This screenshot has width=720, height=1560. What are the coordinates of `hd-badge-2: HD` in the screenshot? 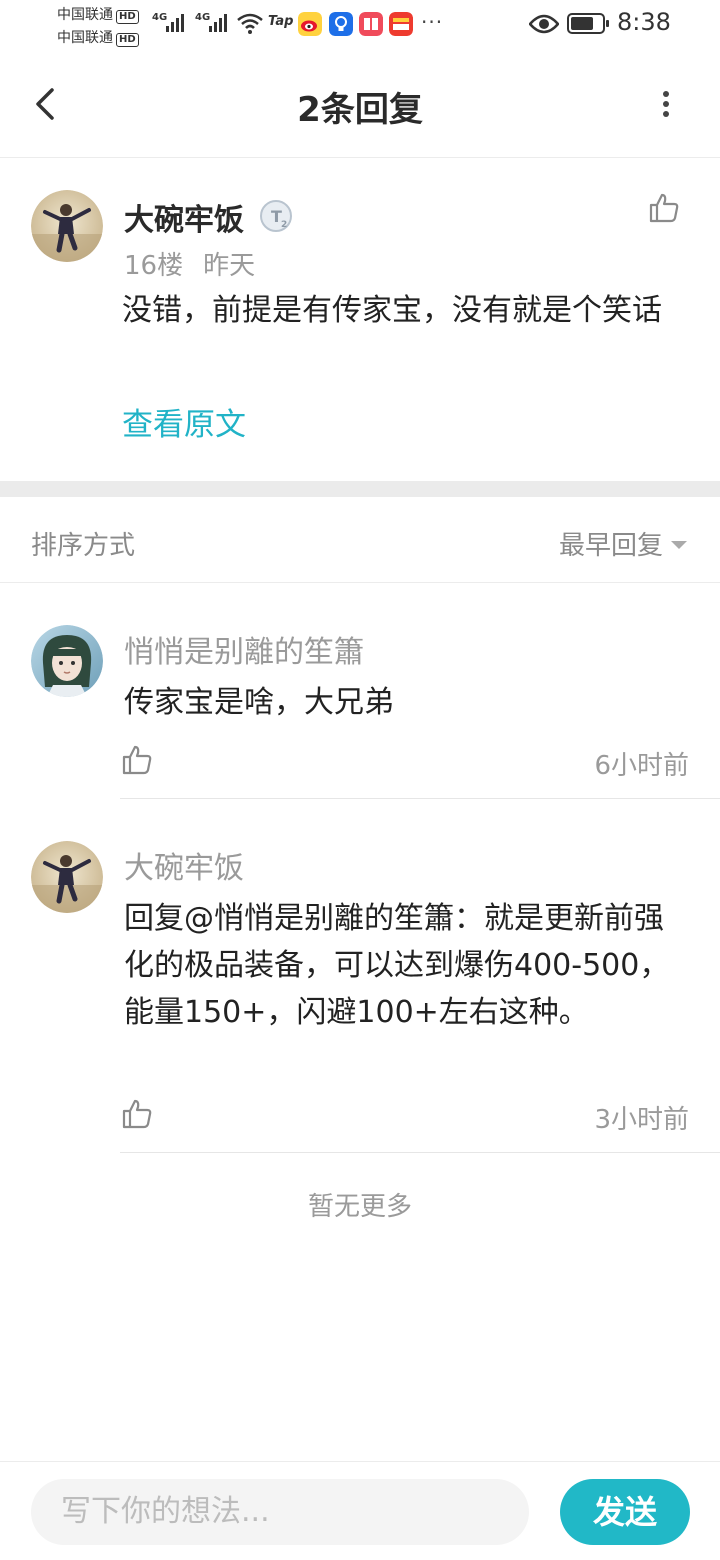 It's located at (127, 40).